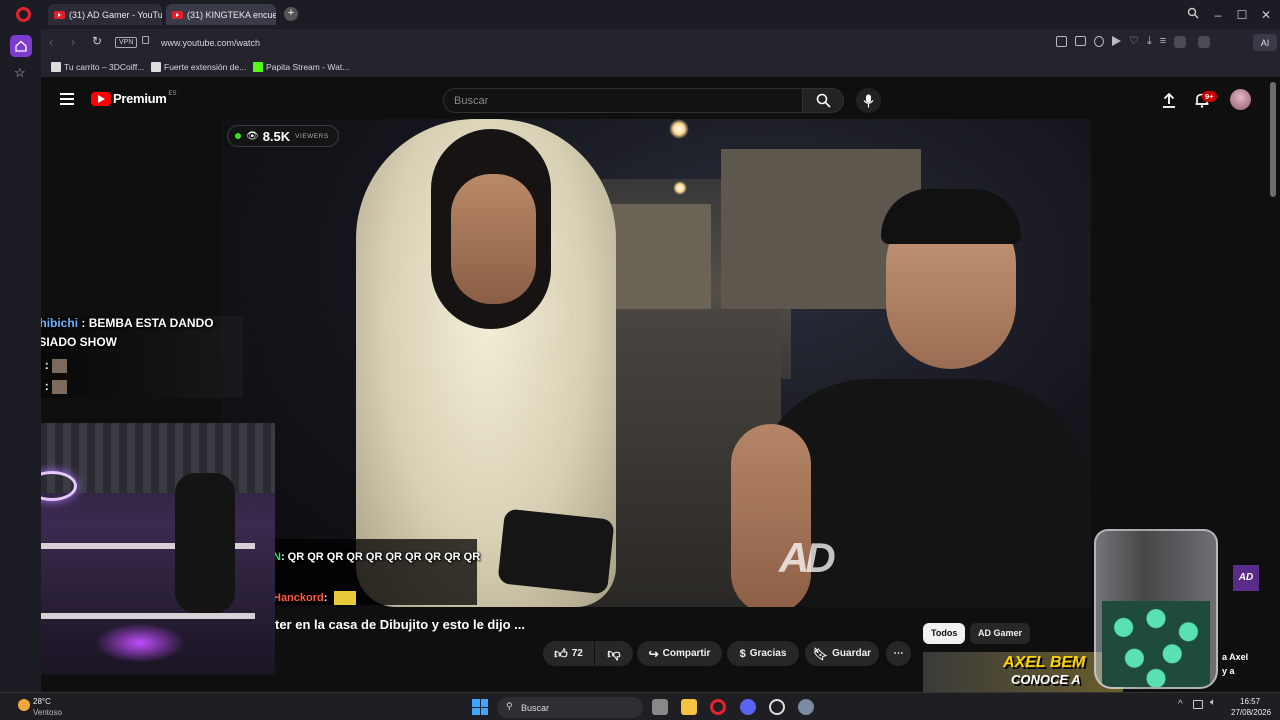 The height and width of the screenshot is (720, 1280). I want to click on file-explorer-icon, so click(689, 707).